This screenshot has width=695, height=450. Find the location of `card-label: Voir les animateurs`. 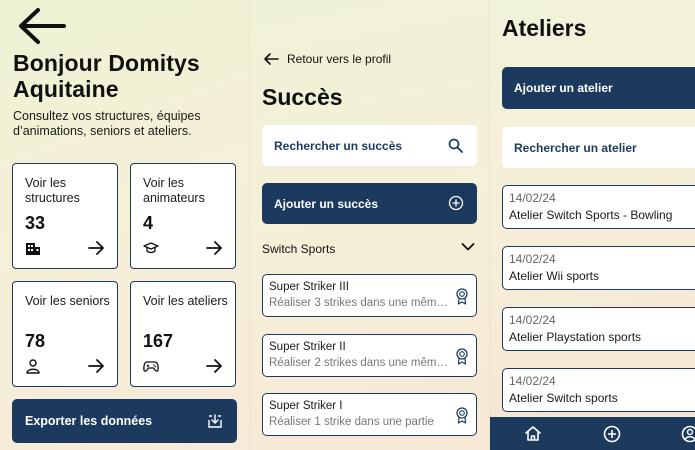

card-label: Voir les animateurs is located at coordinates (174, 190).